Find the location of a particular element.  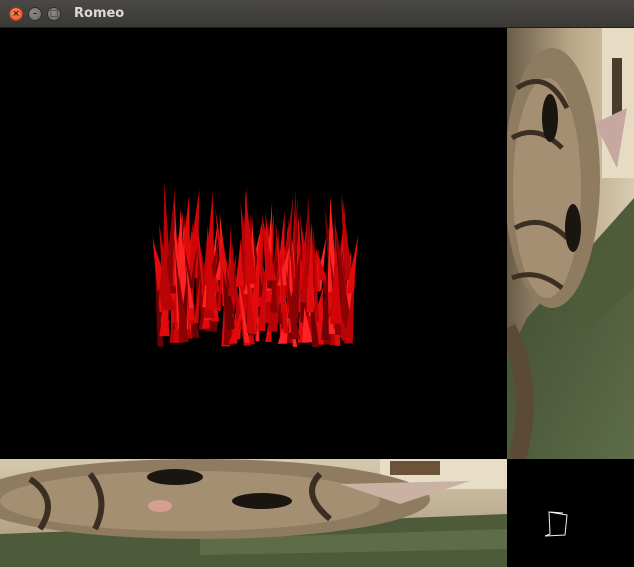

window-minimize-button: – is located at coordinates (35, 14).